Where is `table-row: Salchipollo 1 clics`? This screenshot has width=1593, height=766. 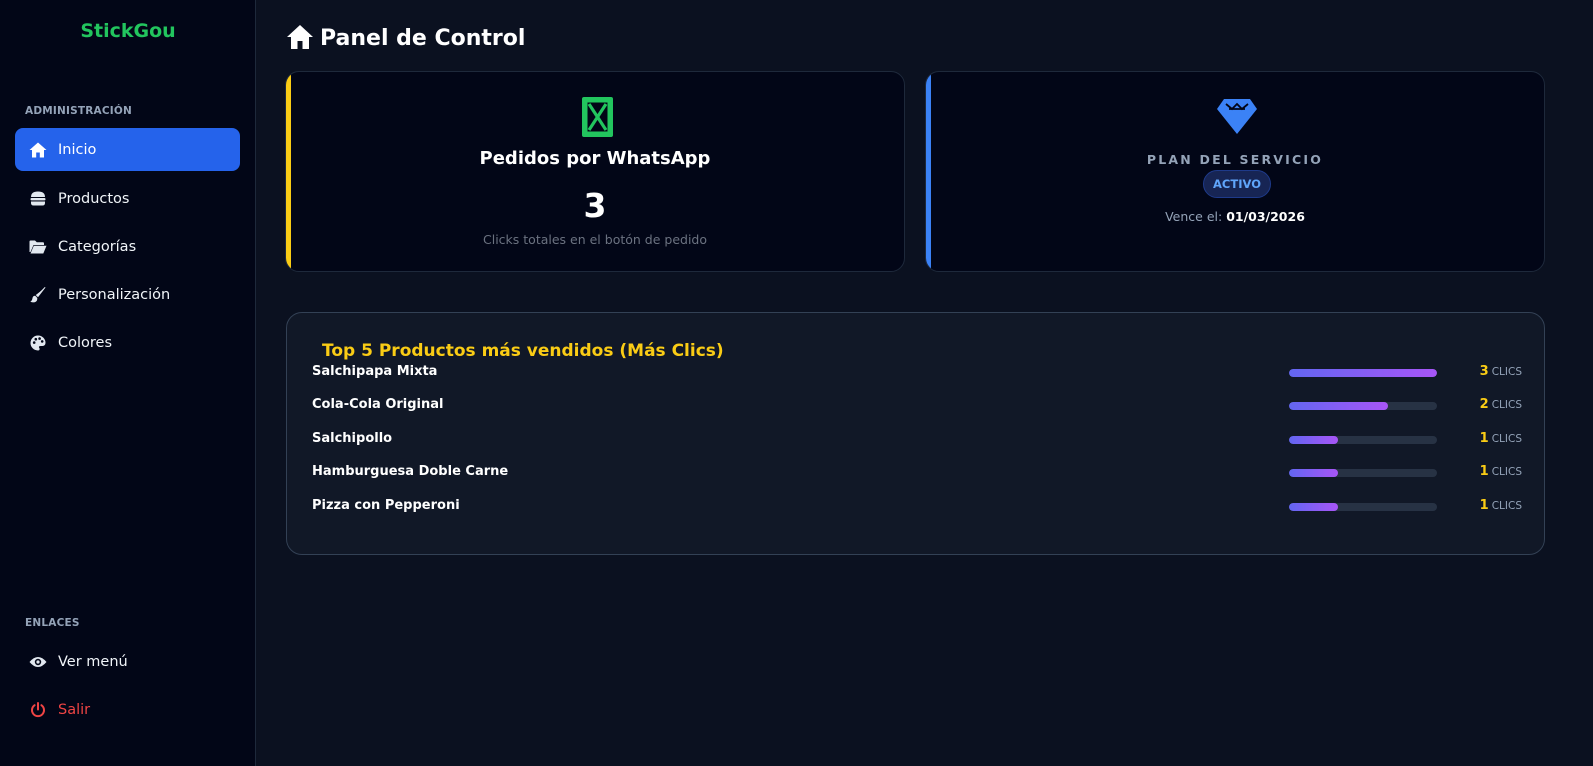
table-row: Salchipollo 1 clics is located at coordinates (917, 440).